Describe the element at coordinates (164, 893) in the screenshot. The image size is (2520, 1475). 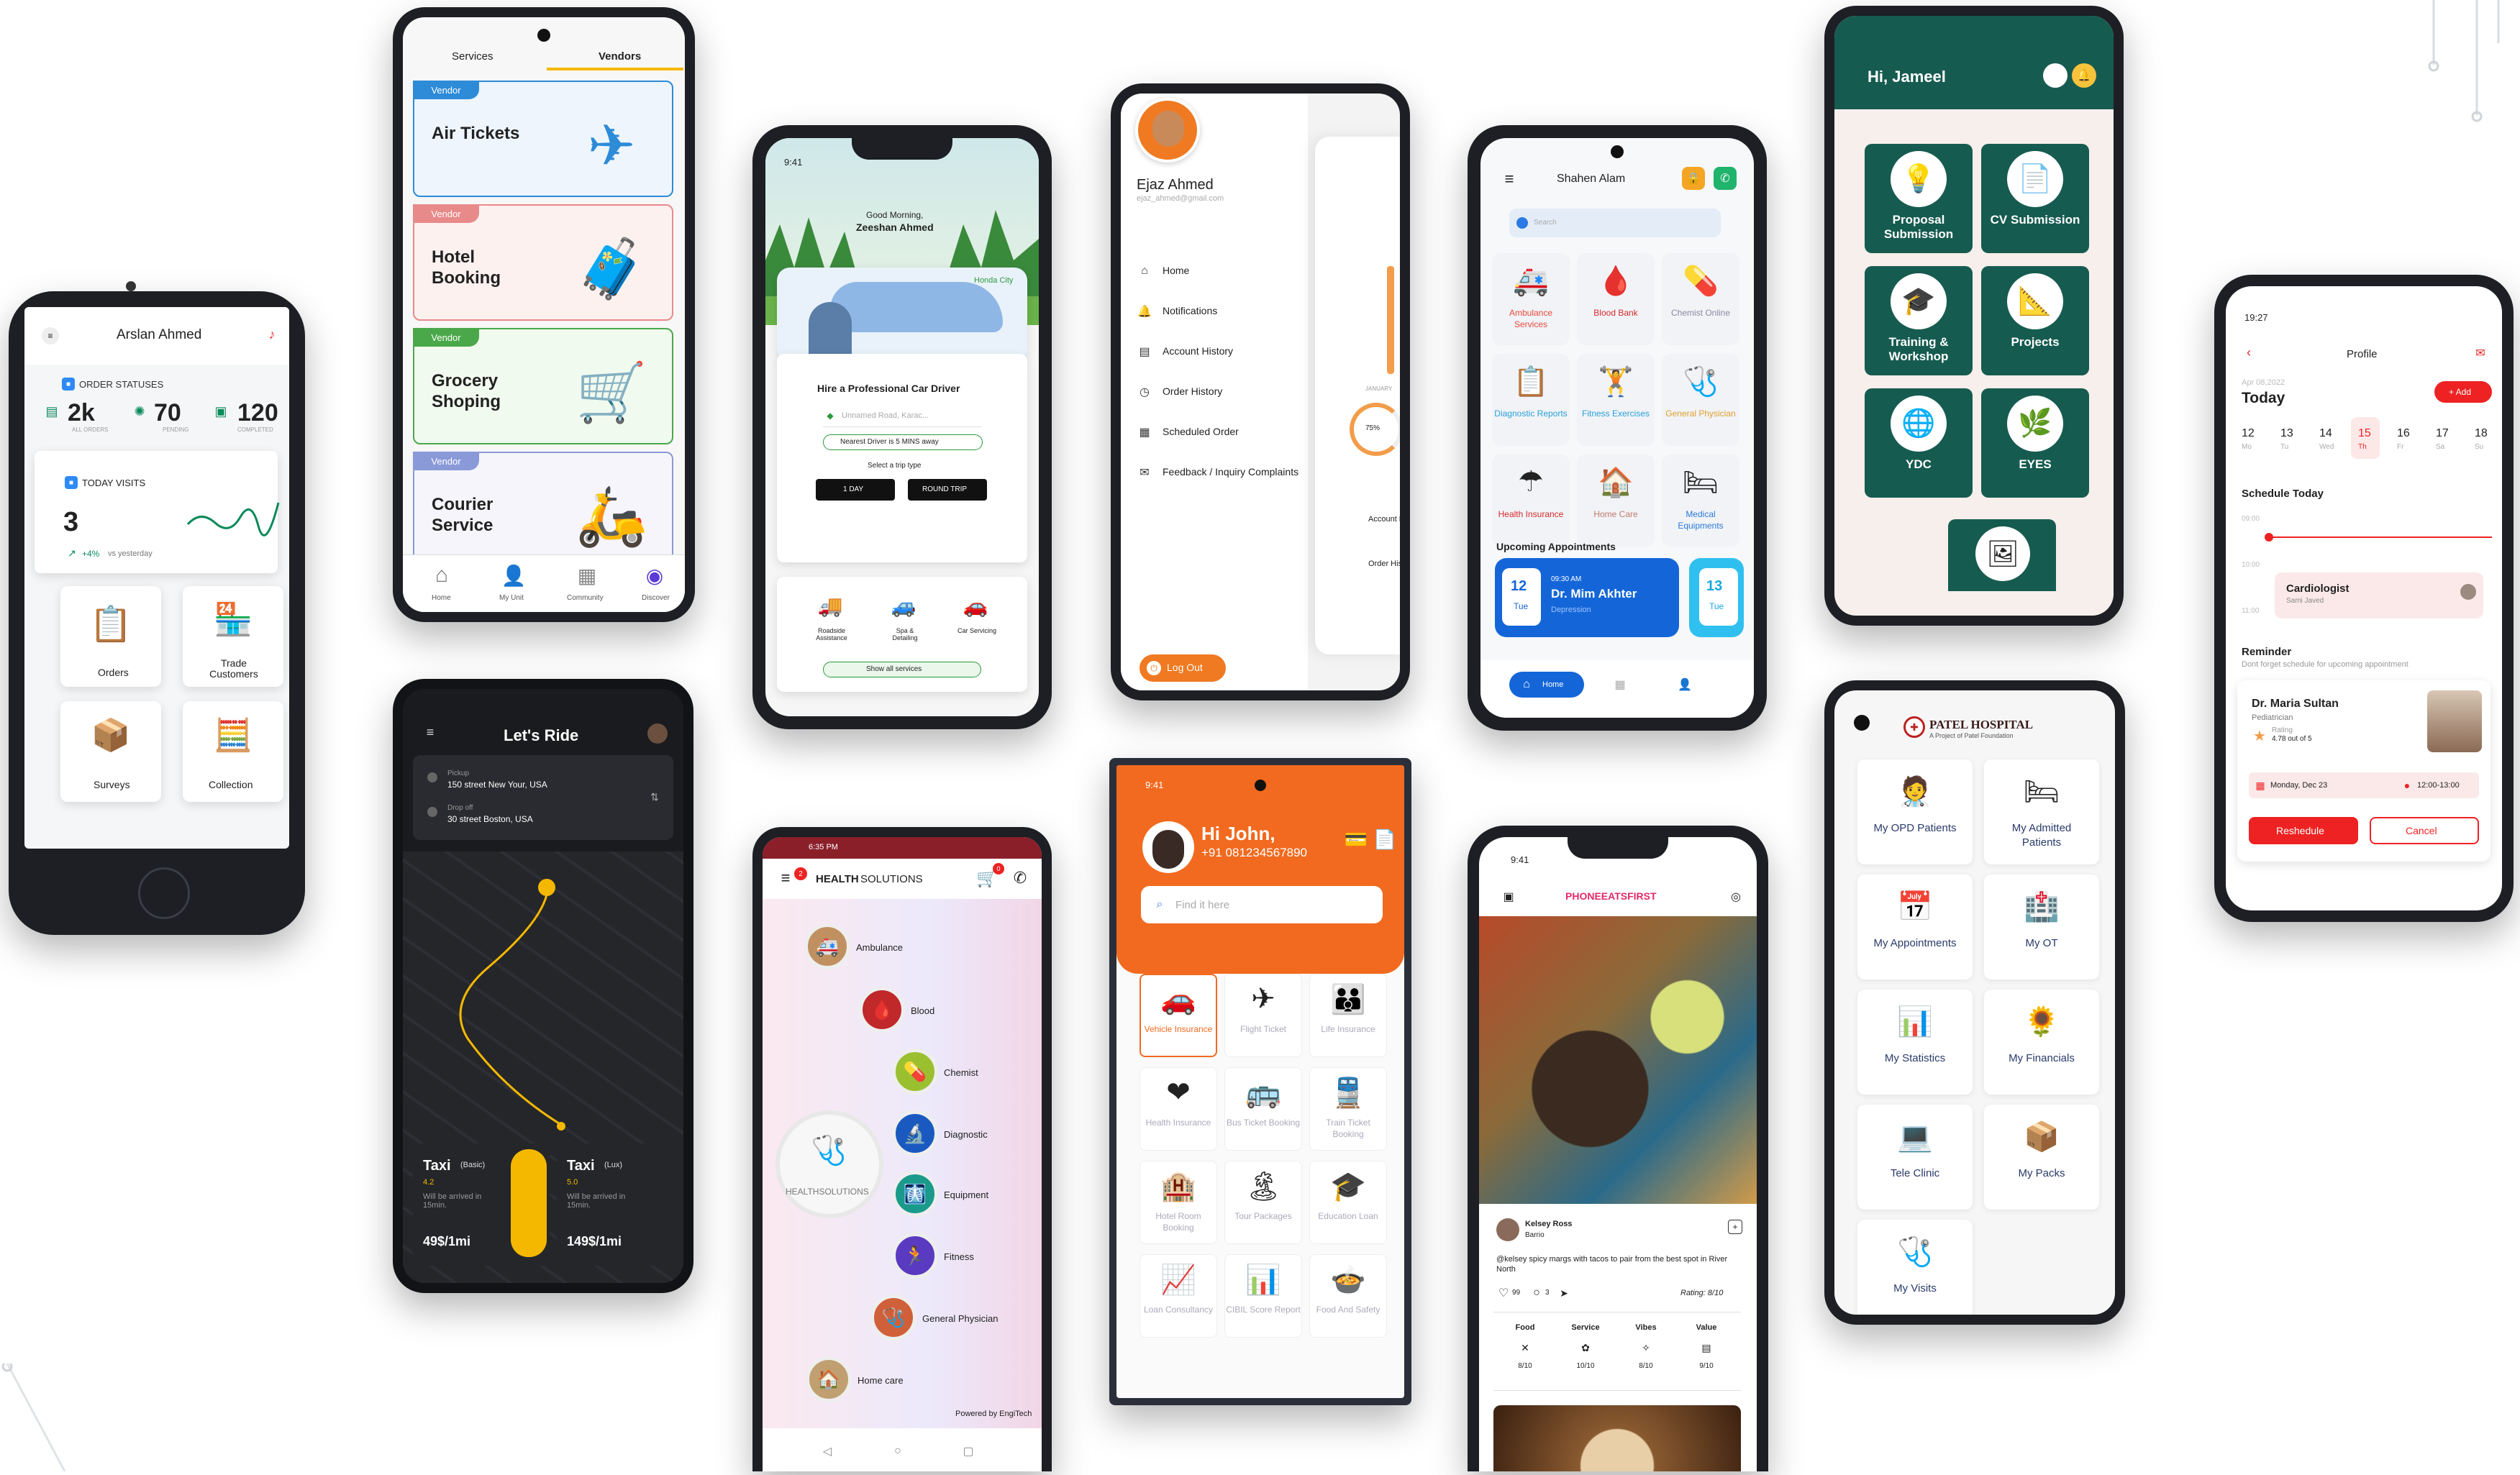
I see `home-button` at that location.